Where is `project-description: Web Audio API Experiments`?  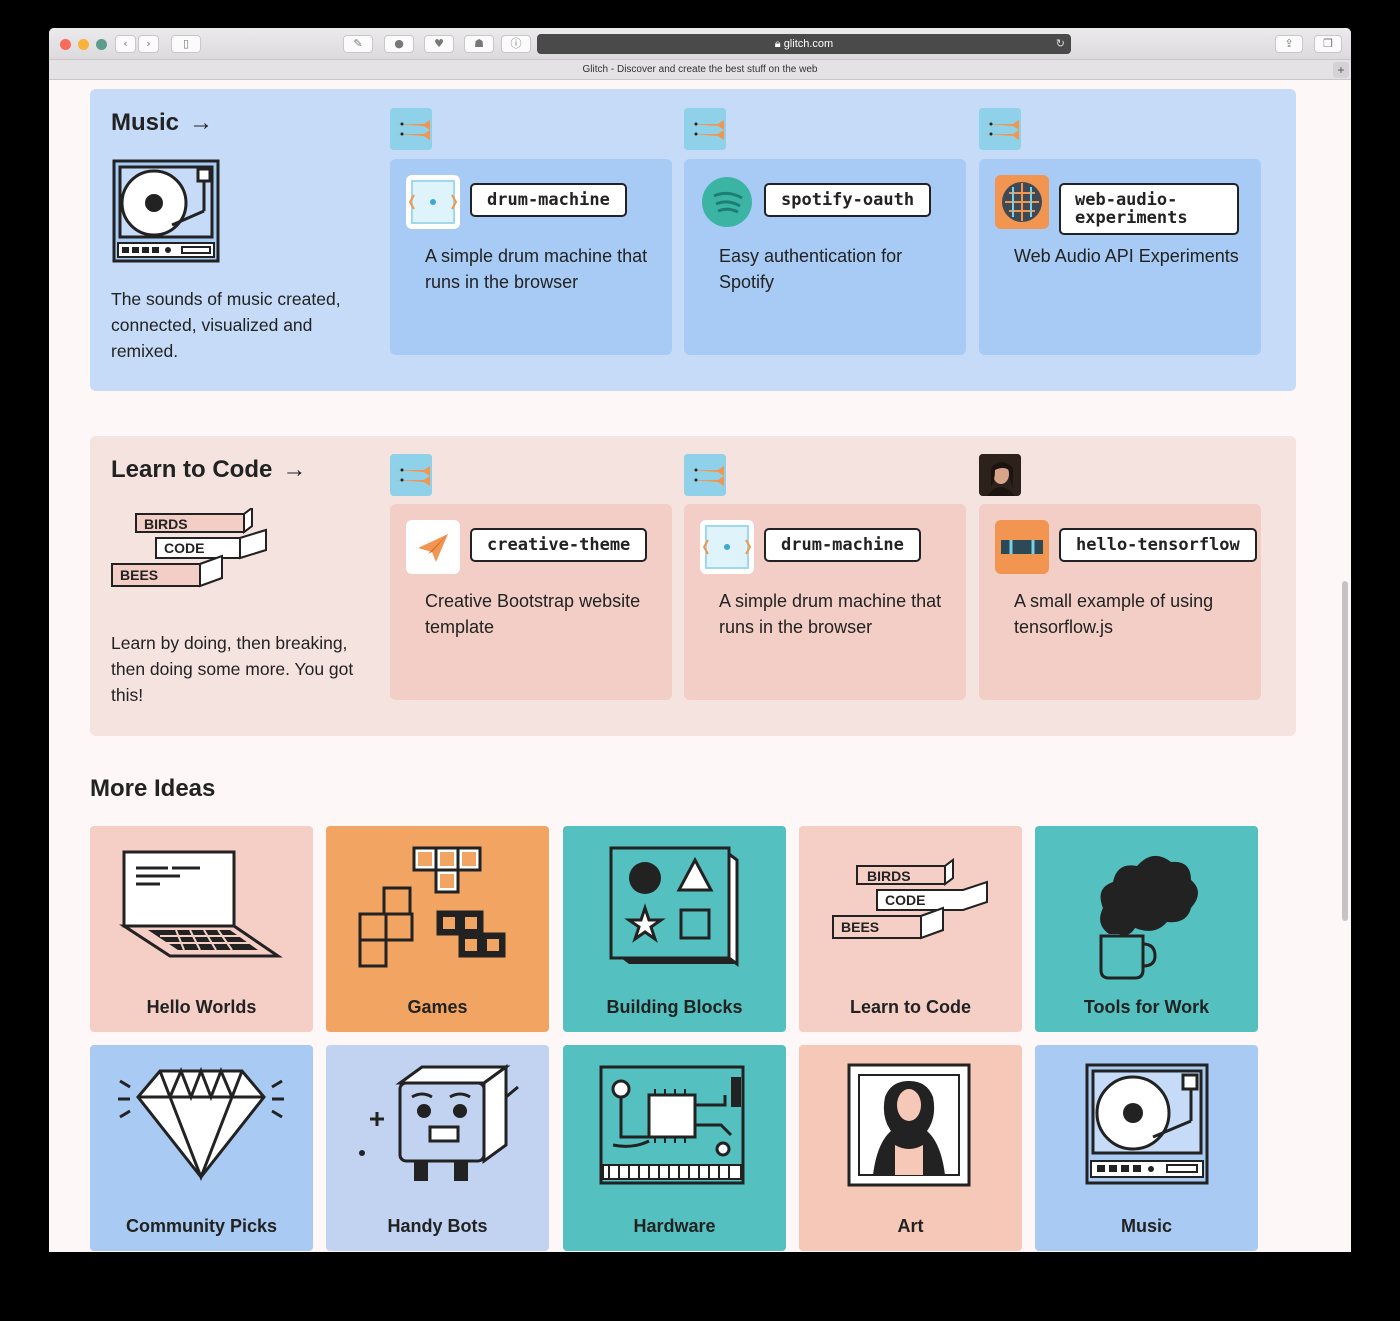
project-description: Web Audio API Experiments is located at coordinates (1126, 256).